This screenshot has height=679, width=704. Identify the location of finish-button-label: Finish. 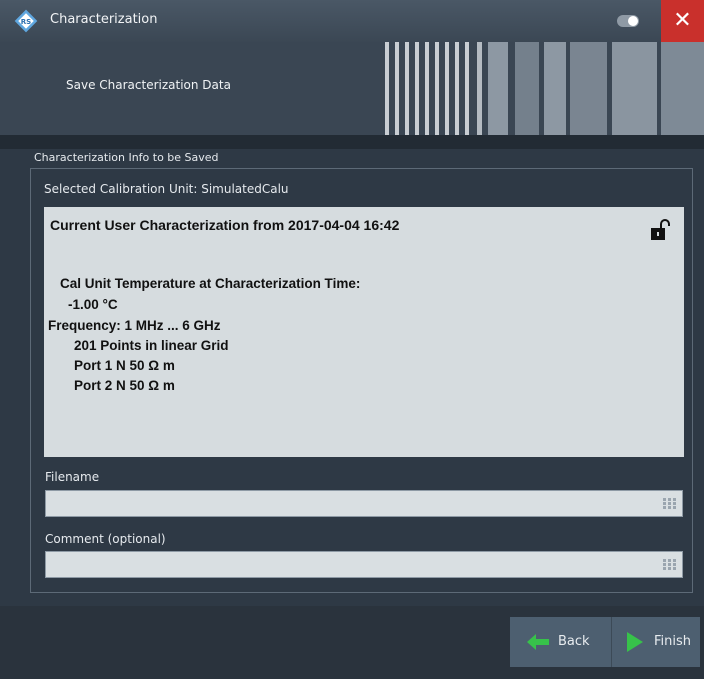
(673, 641).